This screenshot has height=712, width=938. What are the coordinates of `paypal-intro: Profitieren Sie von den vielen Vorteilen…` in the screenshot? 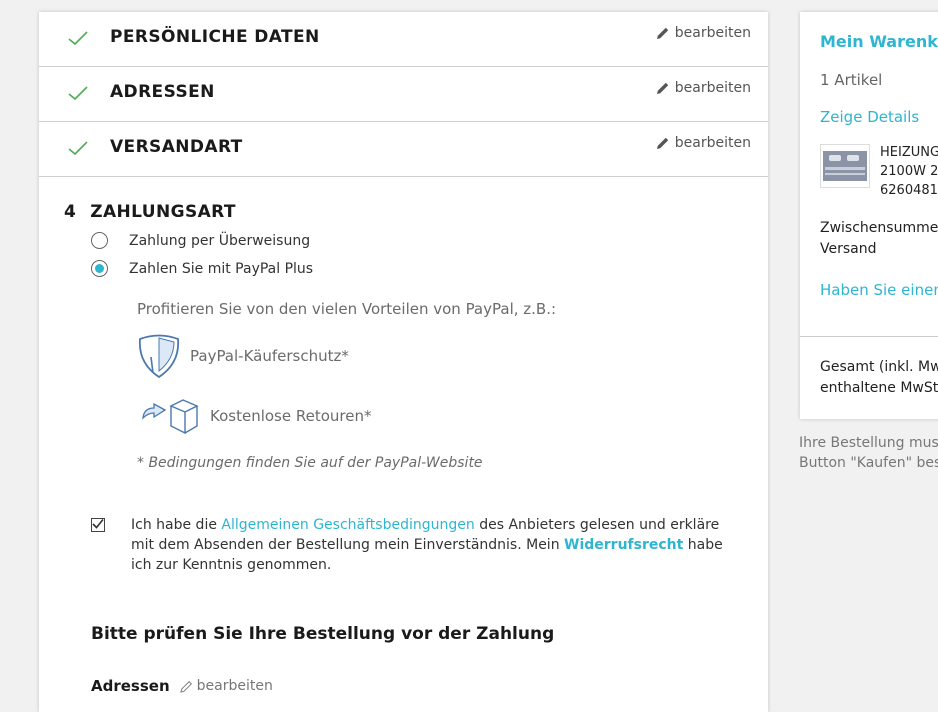 It's located at (347, 309).